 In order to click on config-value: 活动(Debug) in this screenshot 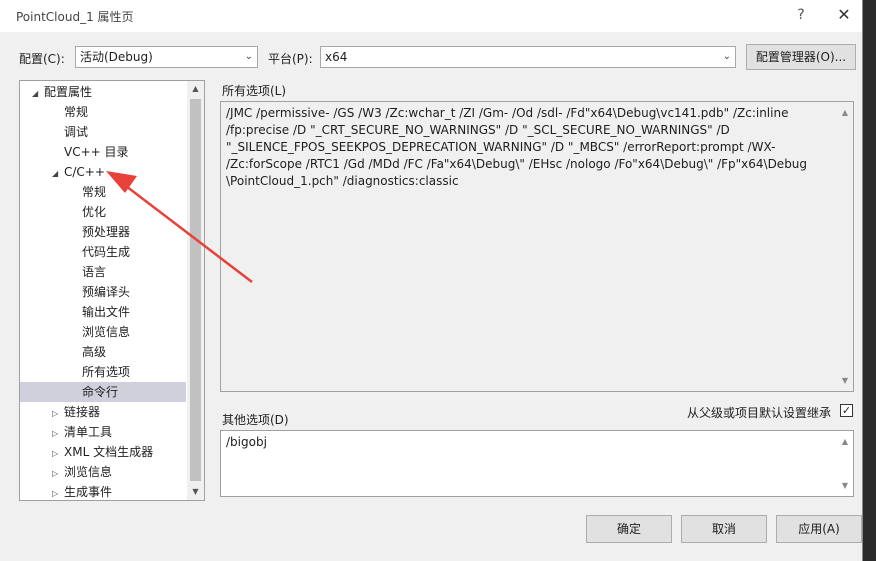, I will do `click(116, 57)`.